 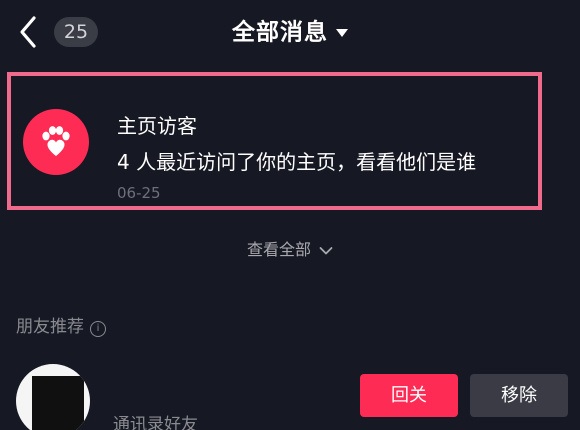 What do you see at coordinates (58, 403) in the screenshot?
I see `avatar-redaction` at bounding box center [58, 403].